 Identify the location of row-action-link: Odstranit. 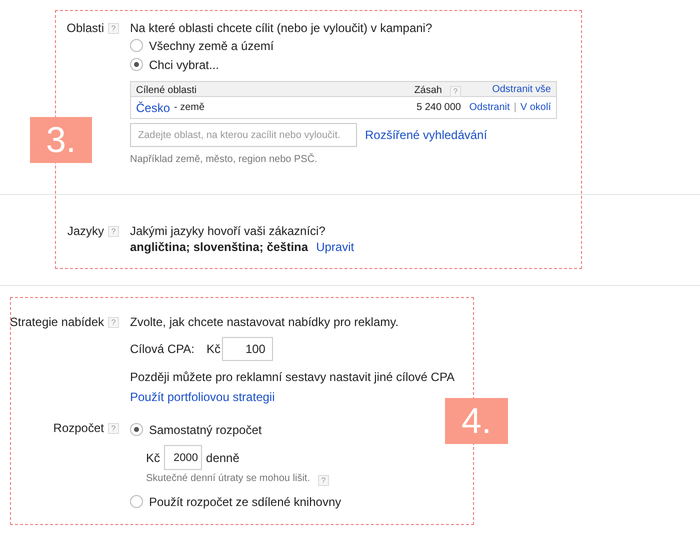
(489, 108).